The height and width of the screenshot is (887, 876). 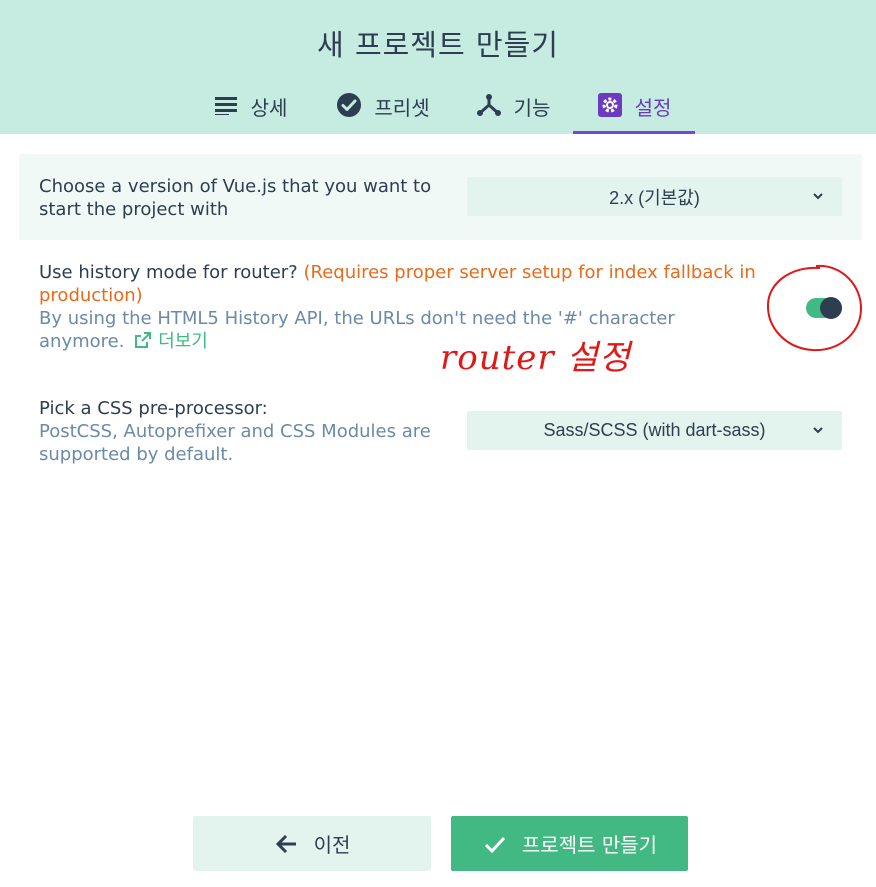 What do you see at coordinates (402, 108) in the screenshot?
I see `tab-presets-label: 프리셋` at bounding box center [402, 108].